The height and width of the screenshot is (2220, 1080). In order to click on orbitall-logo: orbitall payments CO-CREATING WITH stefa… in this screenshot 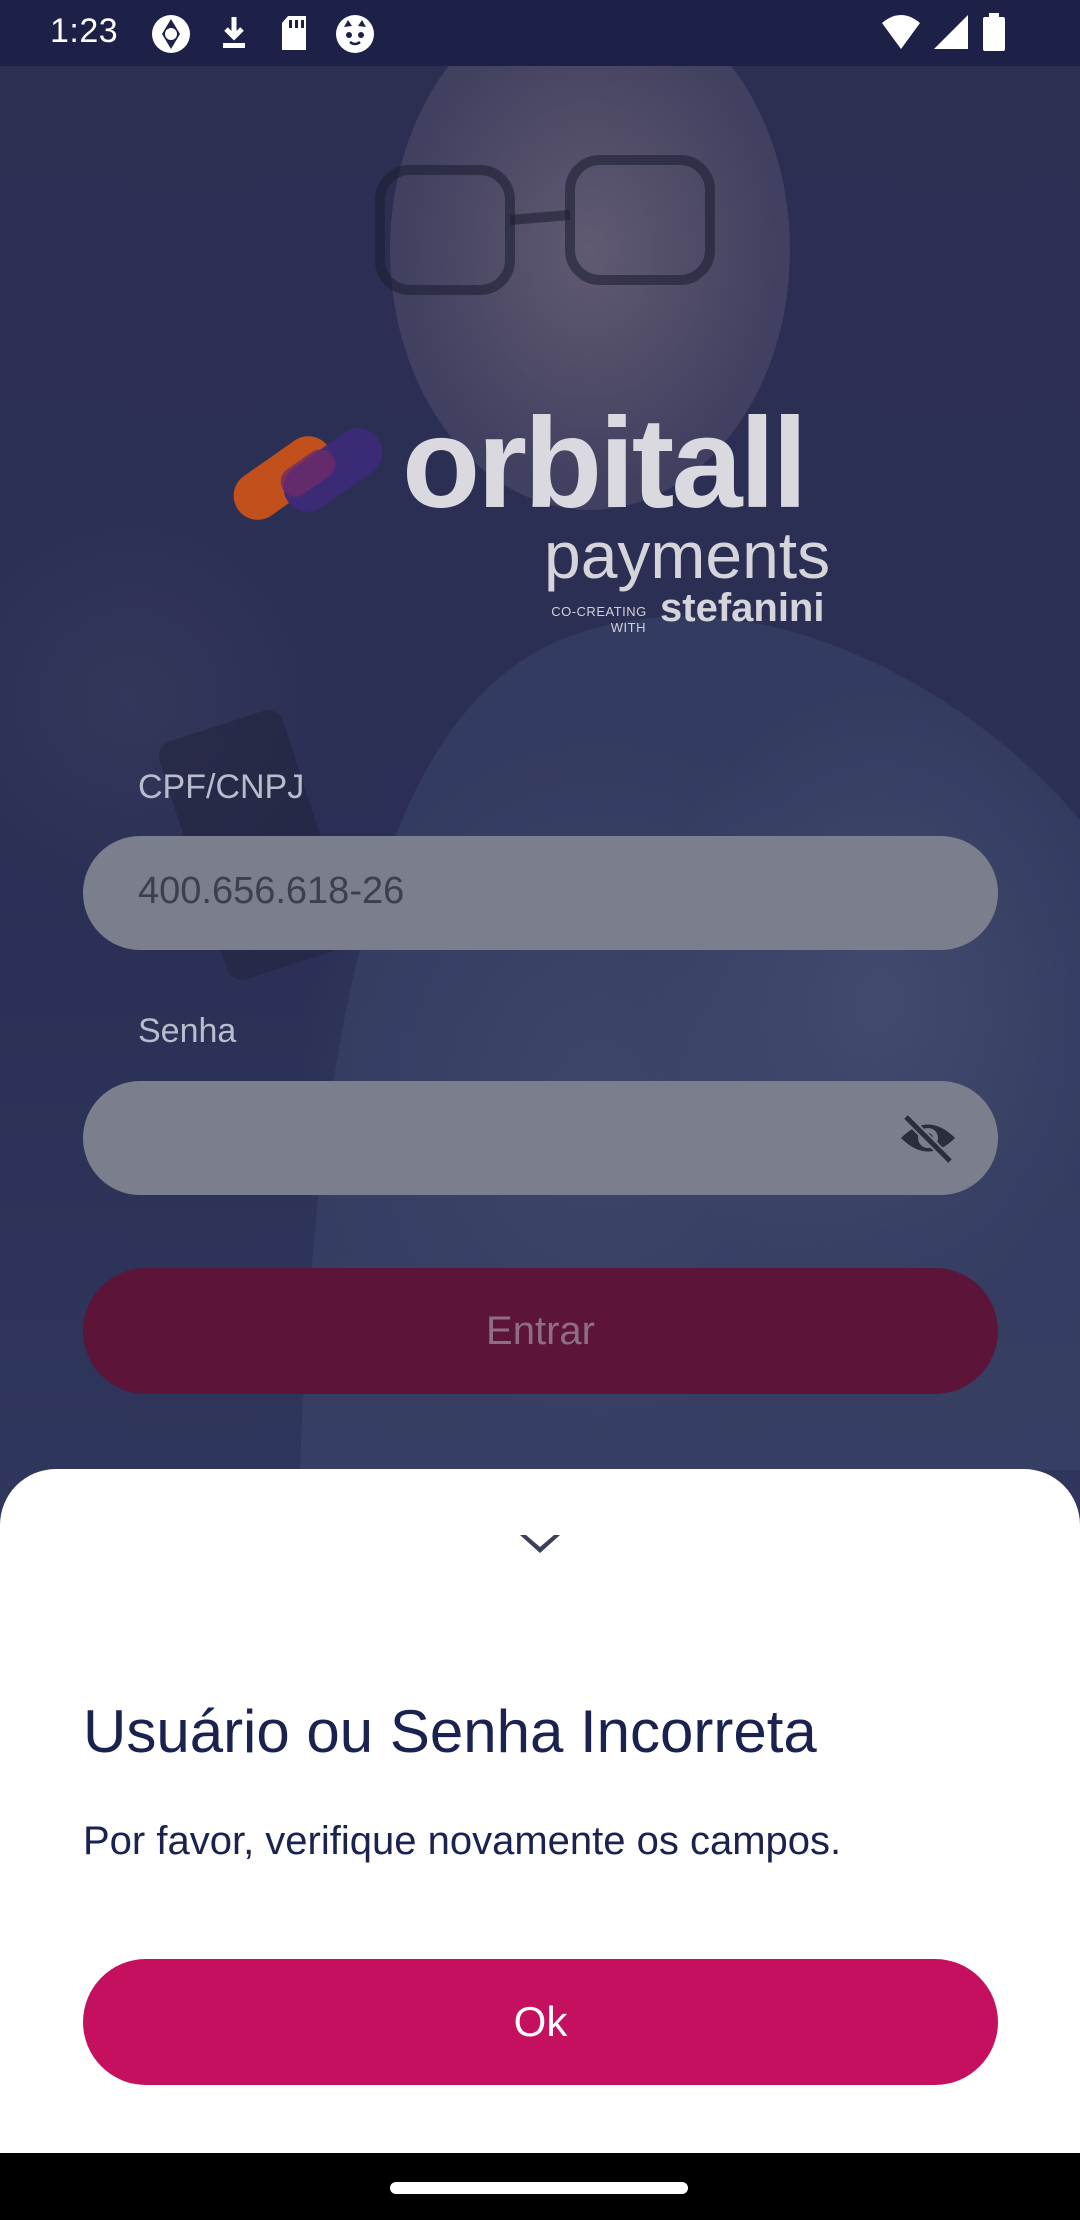, I will do `click(540, 520)`.